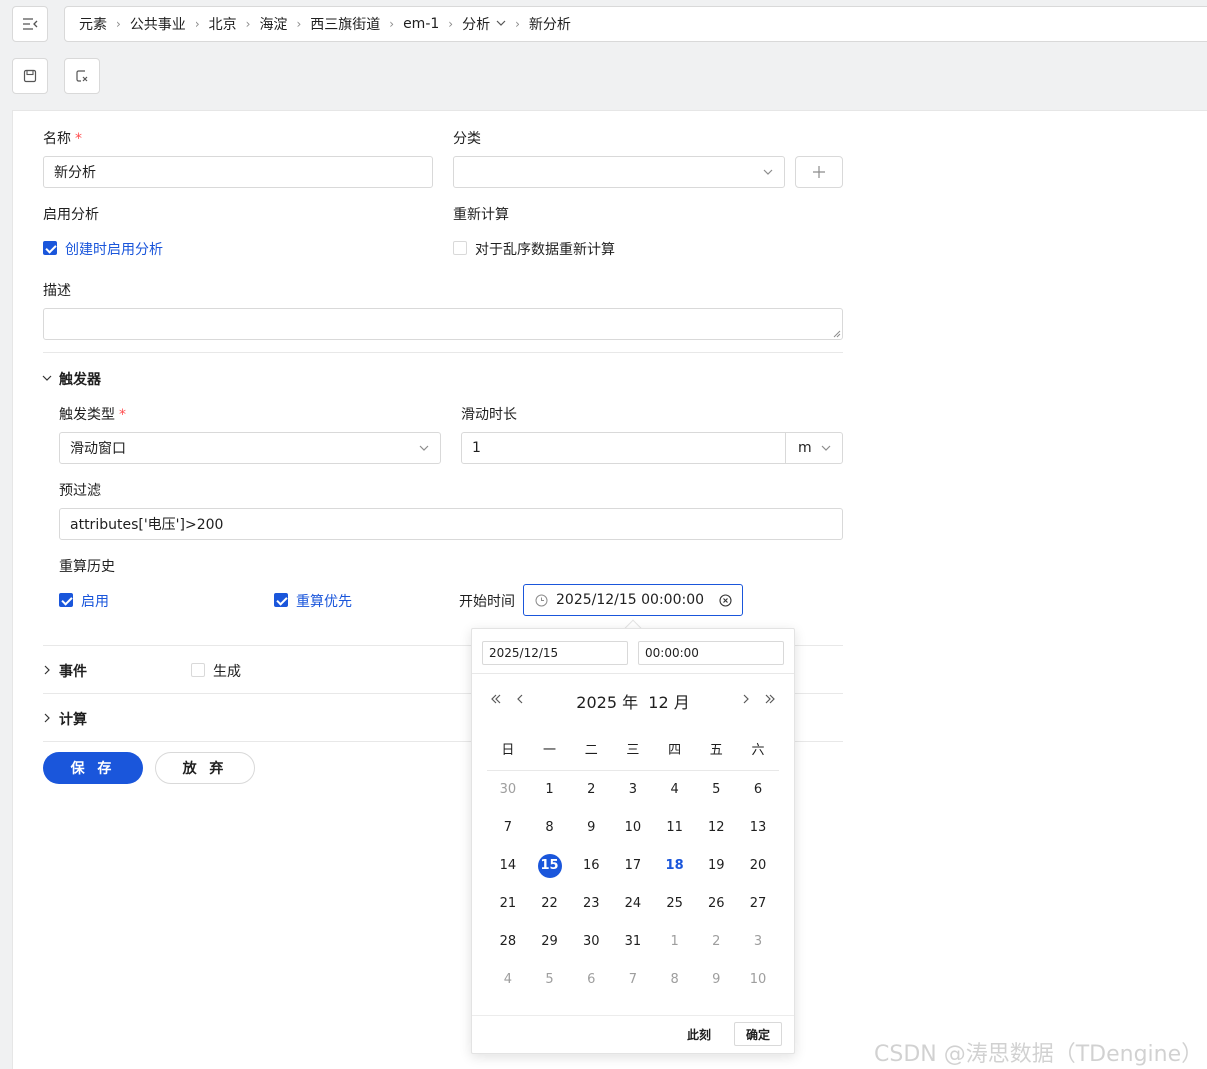  Describe the element at coordinates (508, 866) in the screenshot. I see `day-cell: 14` at that location.